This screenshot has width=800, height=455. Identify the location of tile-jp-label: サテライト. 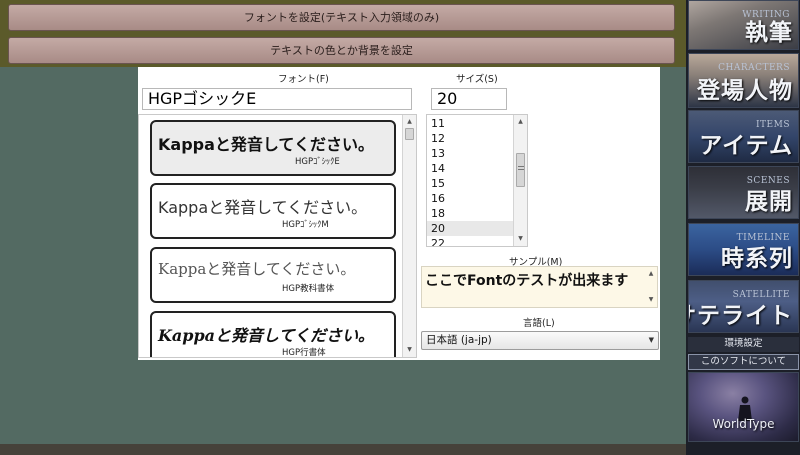
(741, 316).